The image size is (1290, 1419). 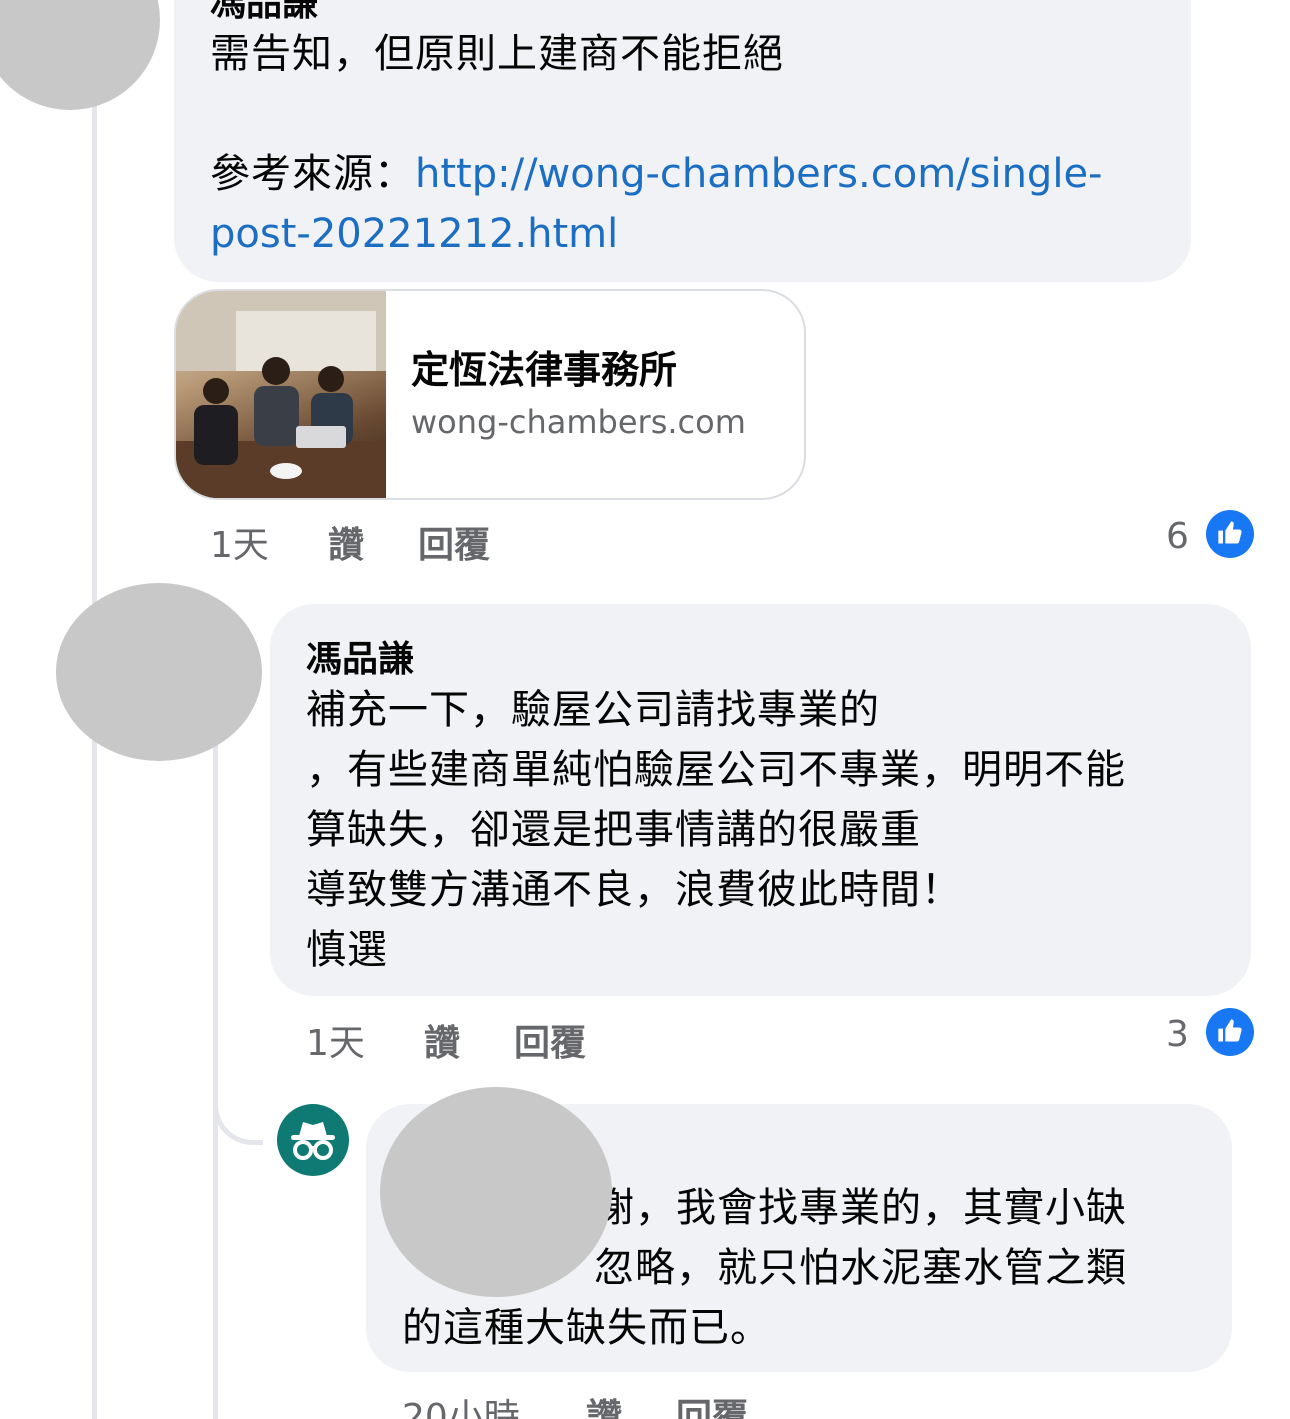 What do you see at coordinates (281, 394) in the screenshot?
I see `link-preview-thumbnail` at bounding box center [281, 394].